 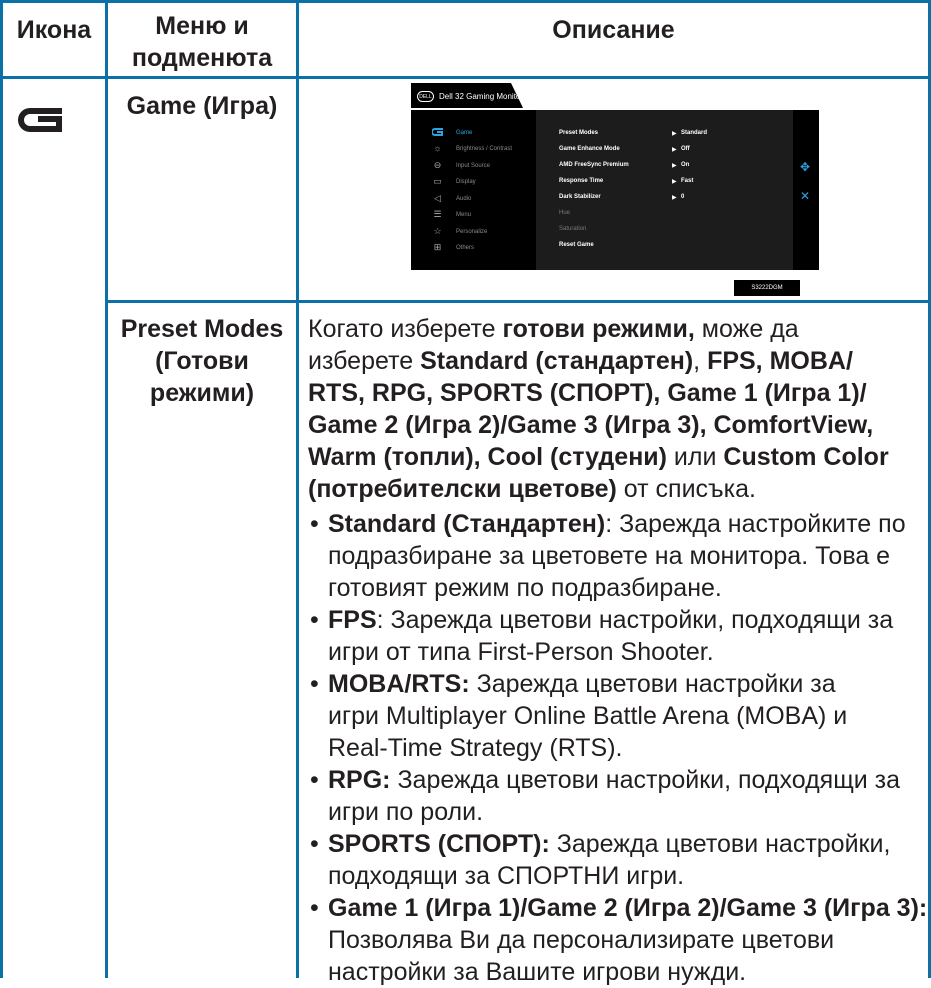 I want to click on list-item-title: MOBA/RTS:, so click(x=399, y=684).